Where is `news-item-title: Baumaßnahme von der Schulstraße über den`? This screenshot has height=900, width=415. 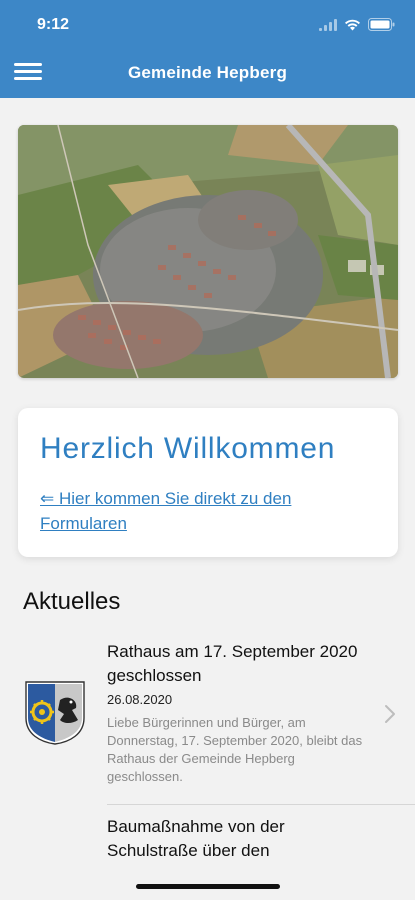 news-item-title: Baumaßnahme von der Schulstraße über den is located at coordinates (196, 838).